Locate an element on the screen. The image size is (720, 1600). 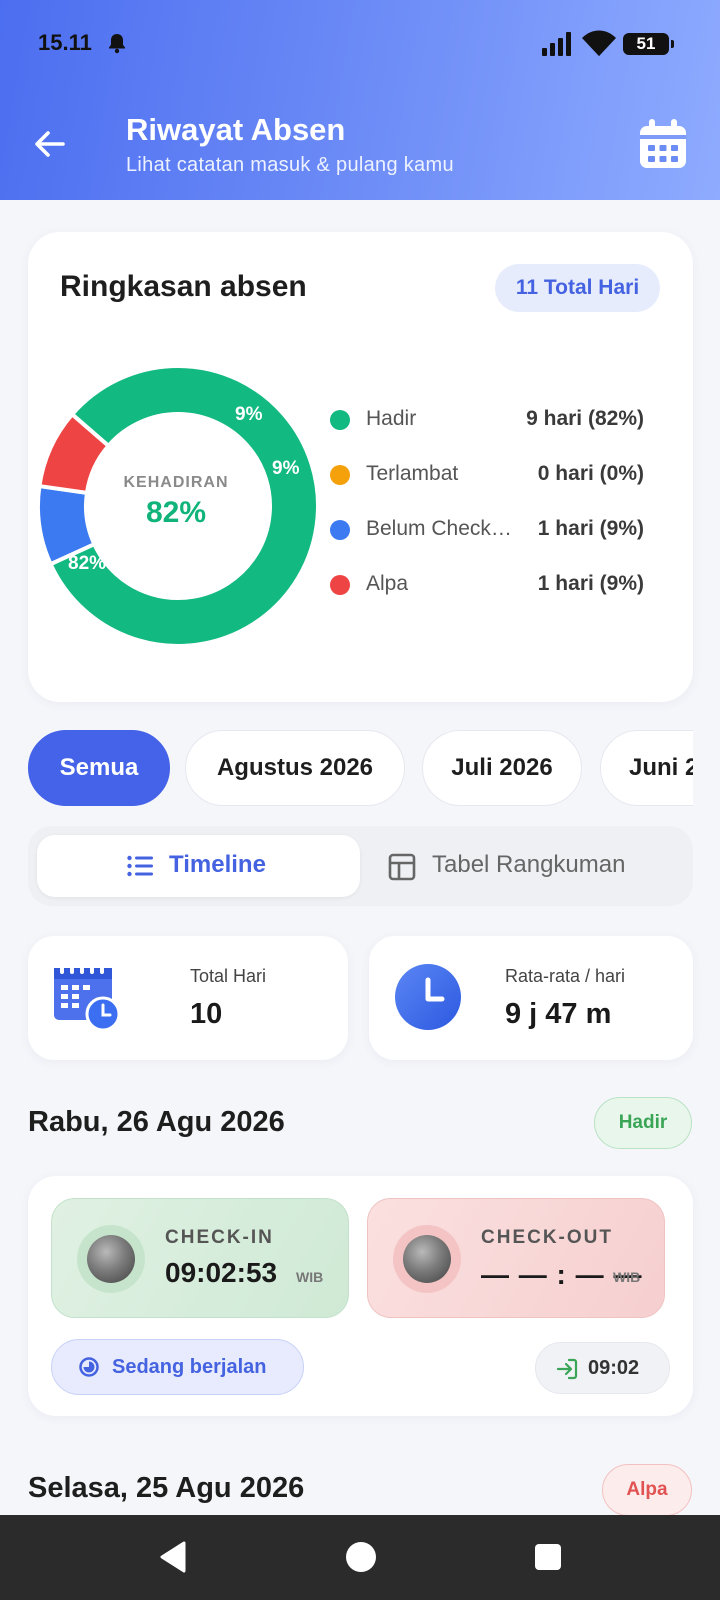
legend-label: Belum Check-out is located at coordinates (440, 528).